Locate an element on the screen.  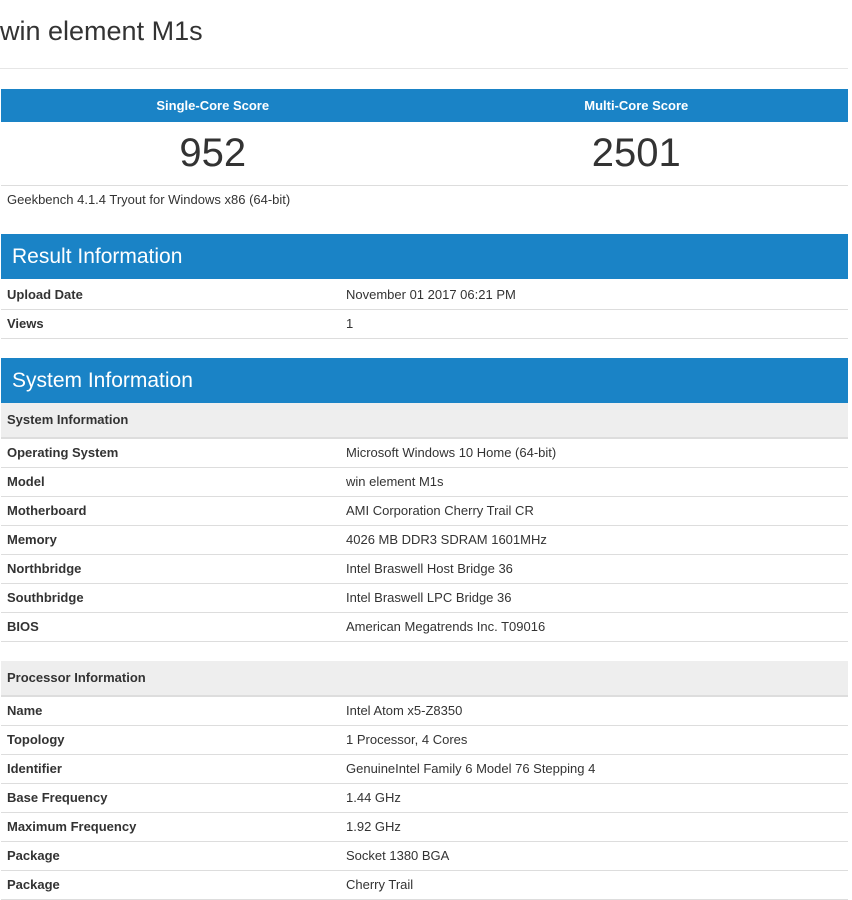
row-label: Identifier is located at coordinates (34, 768).